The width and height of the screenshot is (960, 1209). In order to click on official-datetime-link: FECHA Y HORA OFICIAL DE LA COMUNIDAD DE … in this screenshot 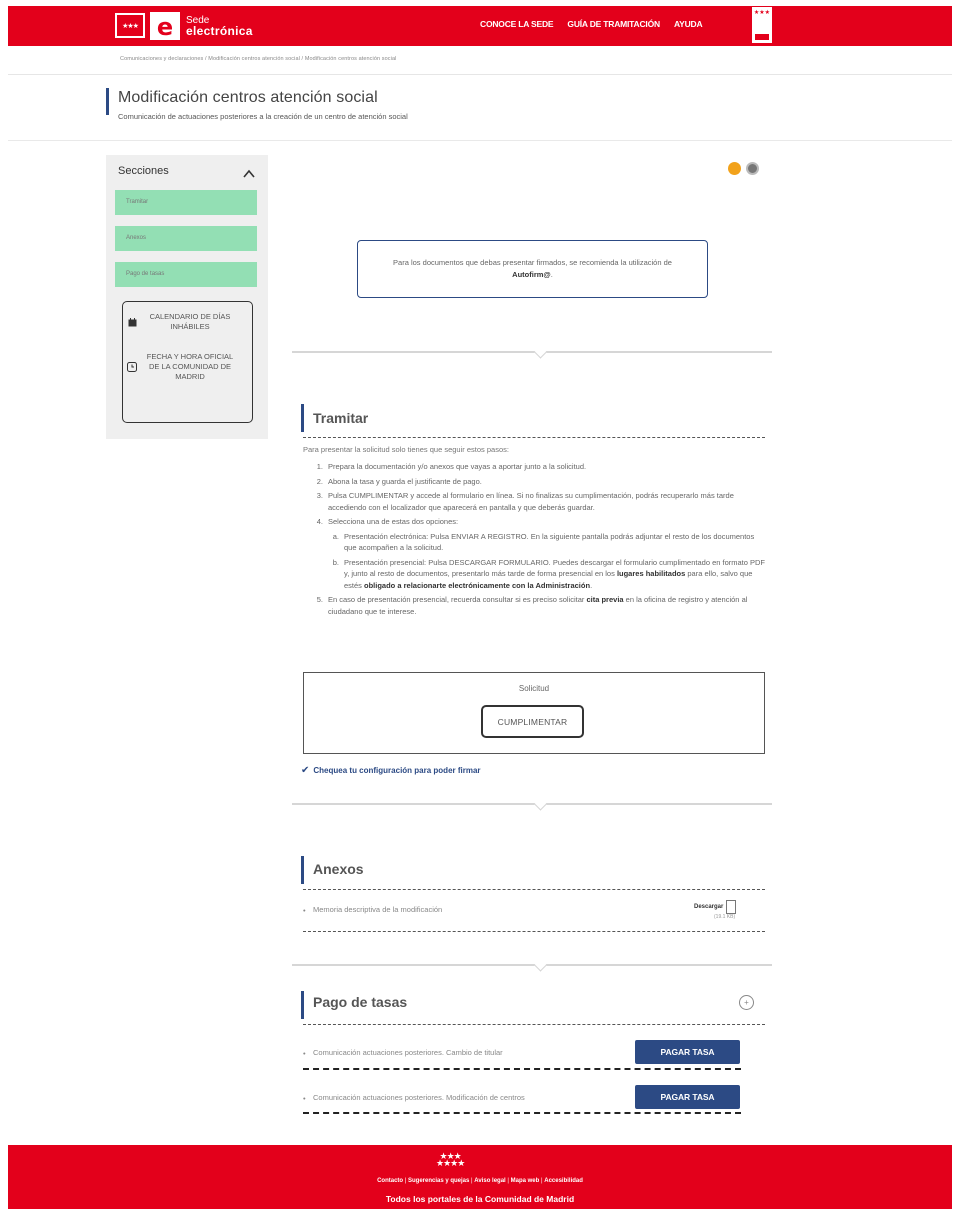, I will do `click(187, 367)`.